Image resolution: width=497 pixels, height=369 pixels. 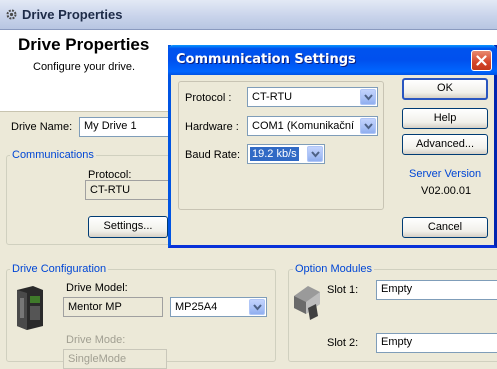 I want to click on close-button, so click(x=481, y=60).